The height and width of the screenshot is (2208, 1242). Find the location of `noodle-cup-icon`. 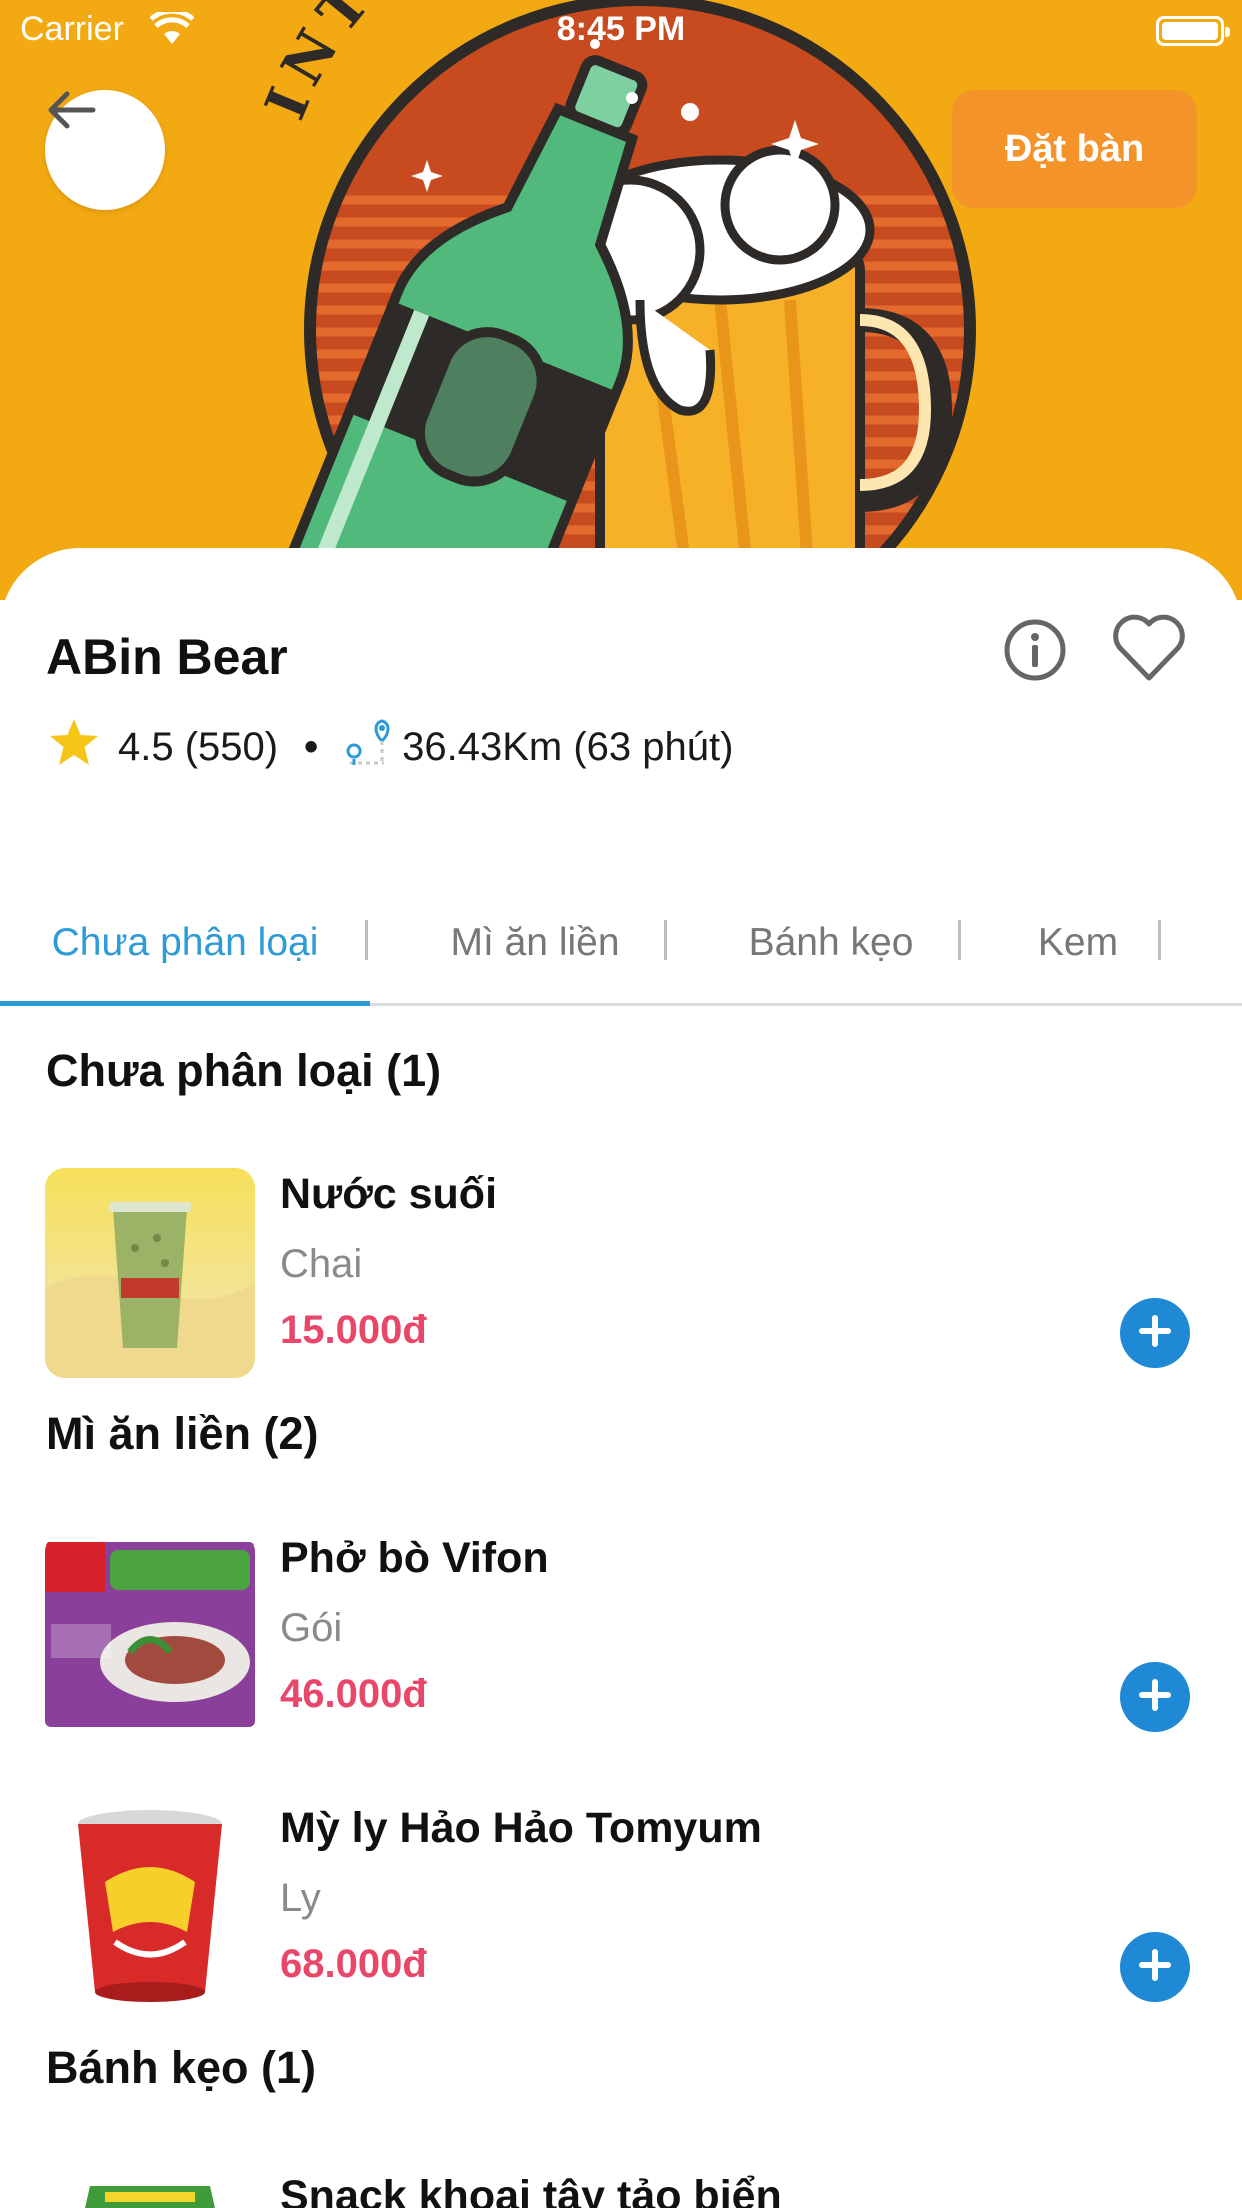

noodle-cup-icon is located at coordinates (150, 1907).